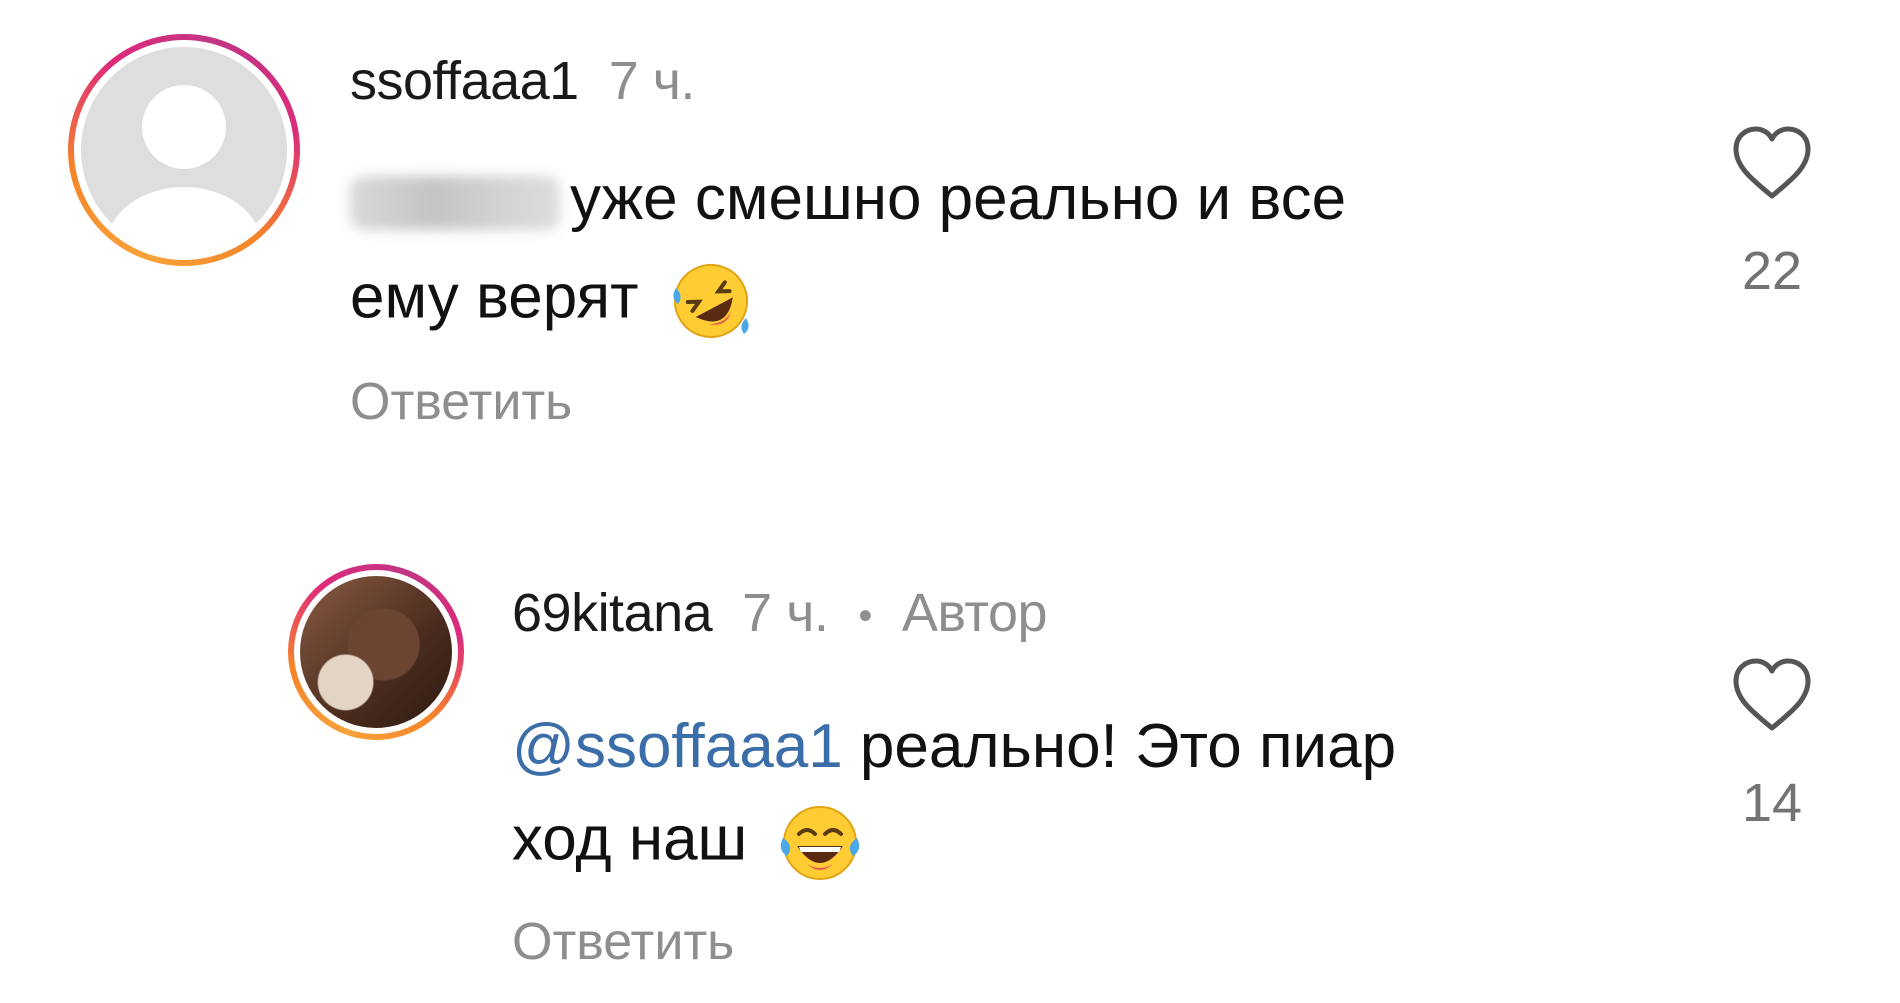  What do you see at coordinates (630, 839) in the screenshot?
I see `comment-text: ход наш` at bounding box center [630, 839].